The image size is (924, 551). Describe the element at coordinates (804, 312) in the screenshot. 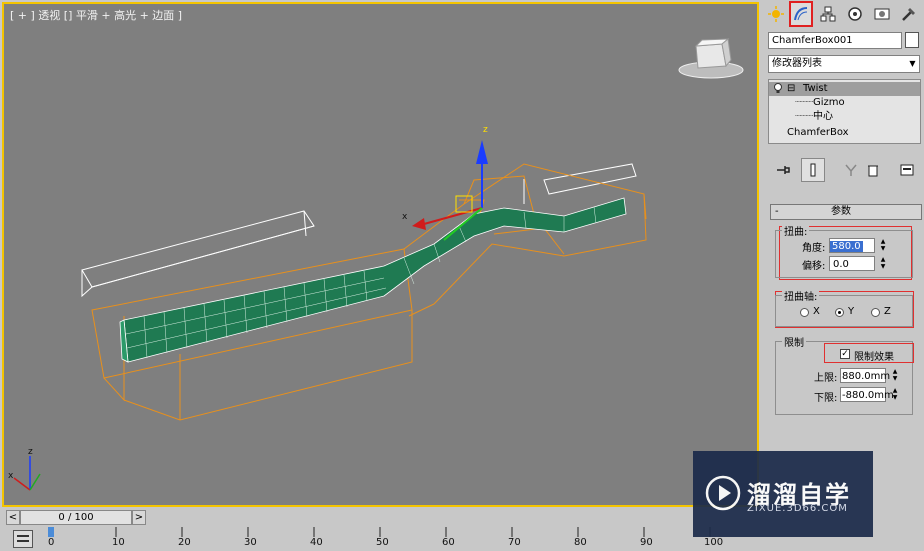

I see `axis-x-radio` at that location.